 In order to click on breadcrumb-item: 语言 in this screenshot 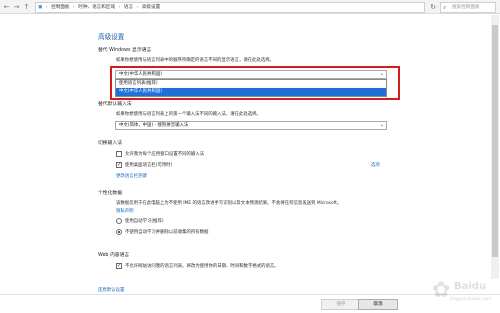, I will do `click(128, 7)`.